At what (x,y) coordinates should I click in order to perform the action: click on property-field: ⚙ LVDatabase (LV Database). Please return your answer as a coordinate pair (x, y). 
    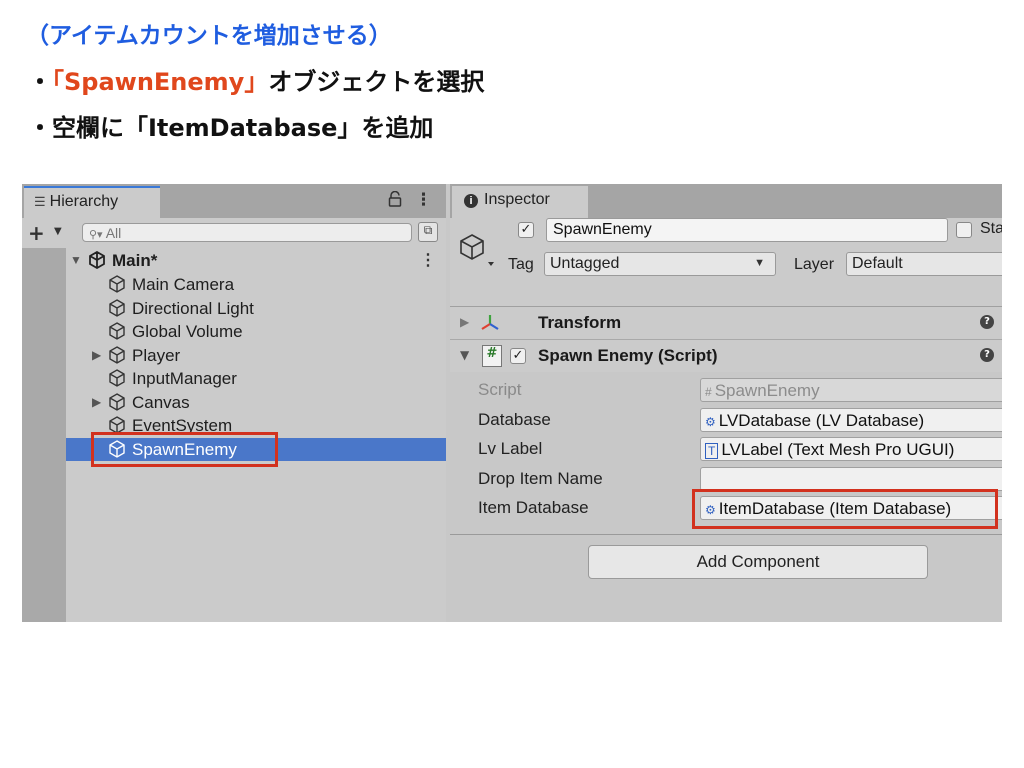
    Looking at the image, I should click on (851, 419).